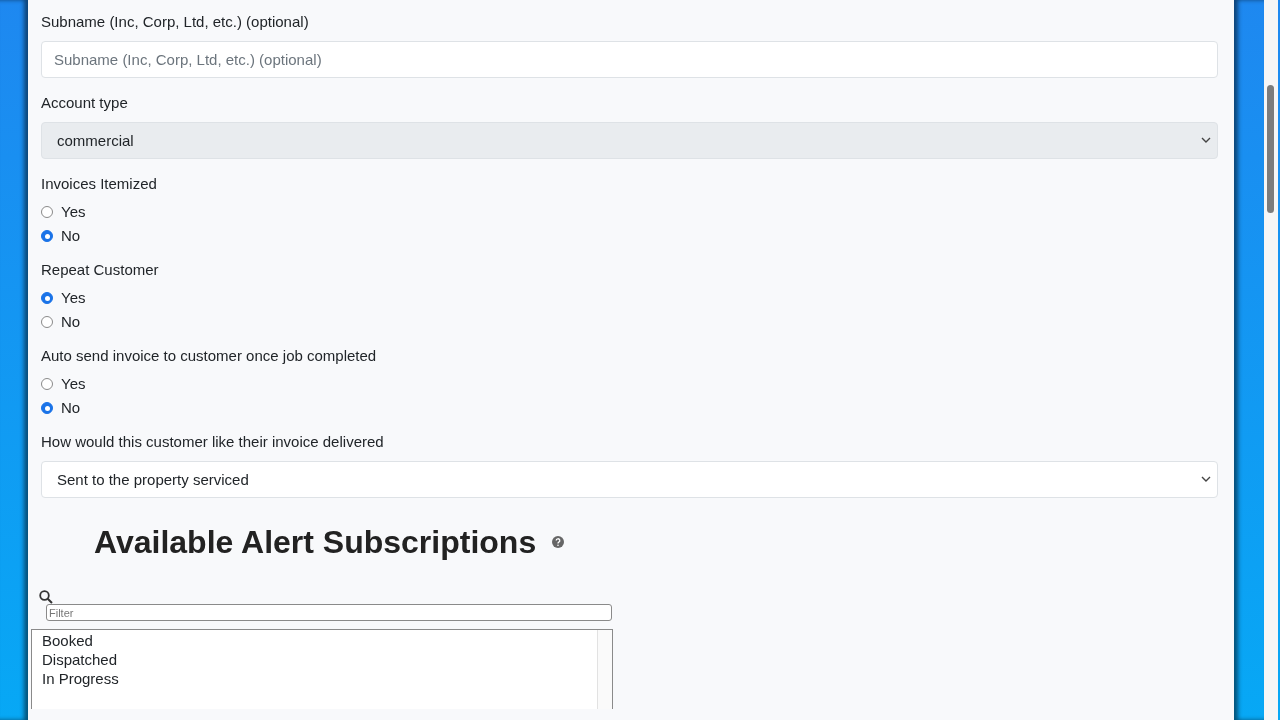 The image size is (1280, 720). Describe the element at coordinates (85, 103) in the screenshot. I see `field-label: Account type` at that location.